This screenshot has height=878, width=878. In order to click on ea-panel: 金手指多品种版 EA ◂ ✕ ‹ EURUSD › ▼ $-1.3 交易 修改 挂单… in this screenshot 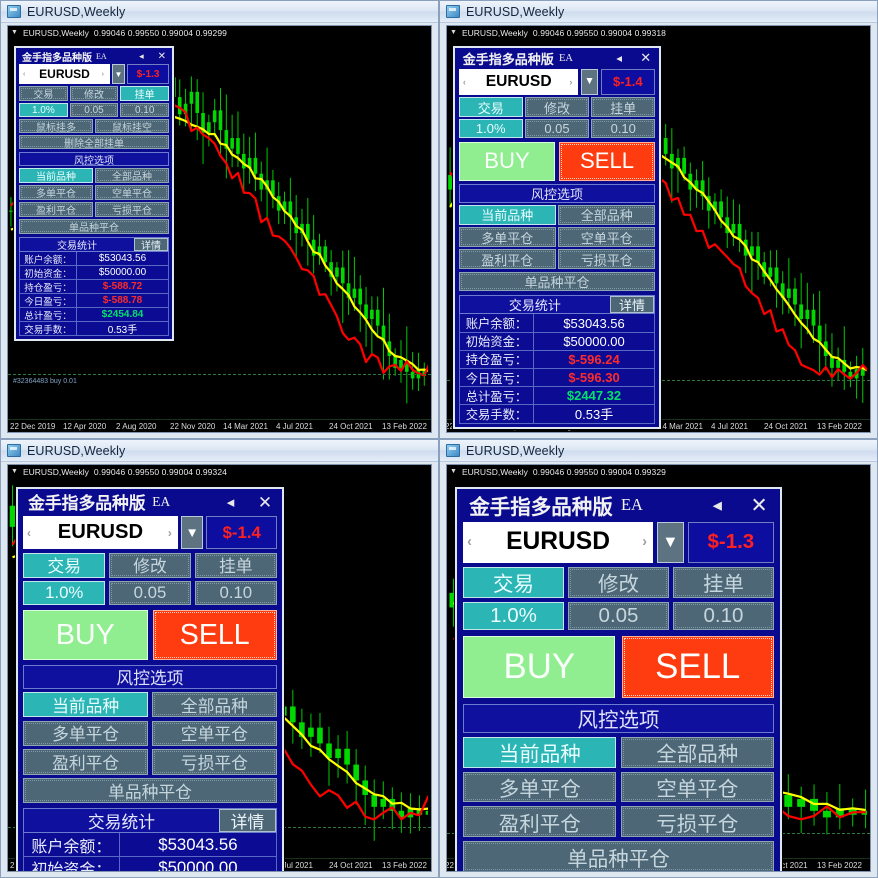, I will do `click(94, 193)`.